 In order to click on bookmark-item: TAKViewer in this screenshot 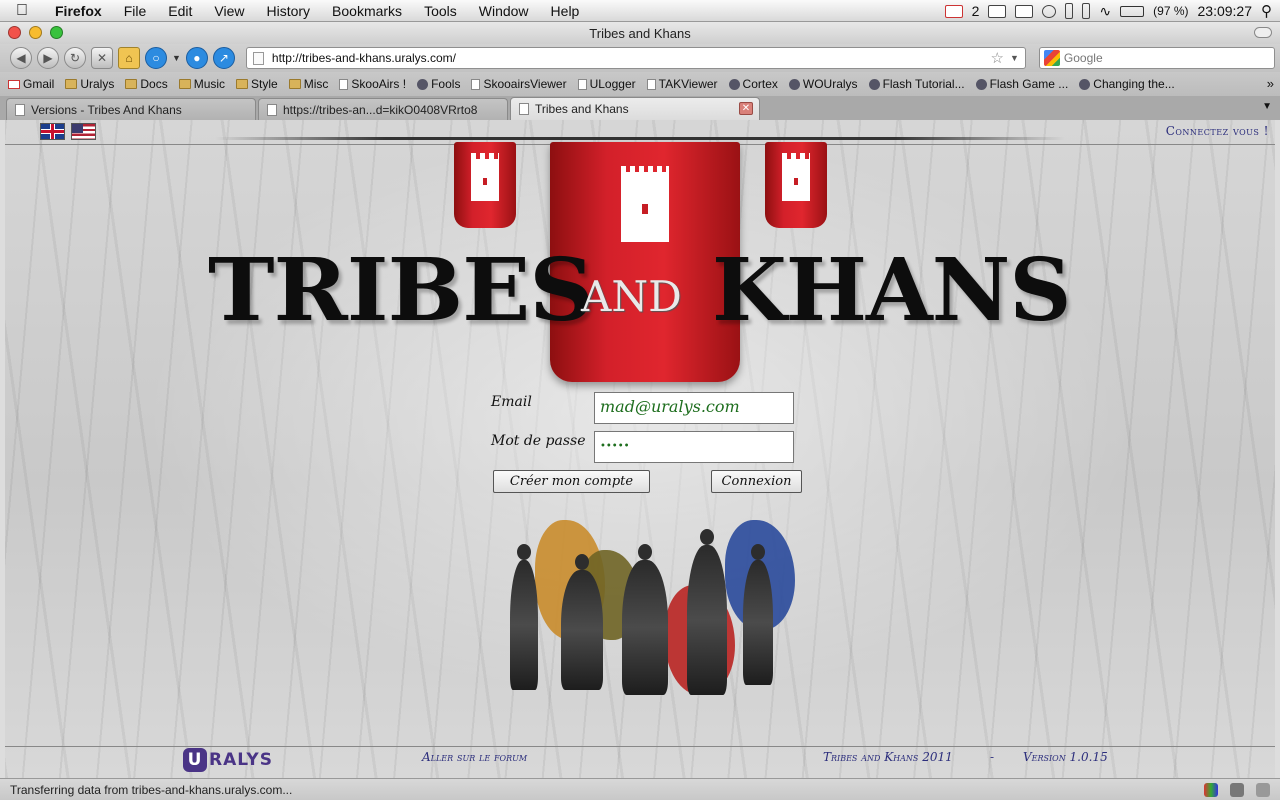, I will do `click(682, 84)`.